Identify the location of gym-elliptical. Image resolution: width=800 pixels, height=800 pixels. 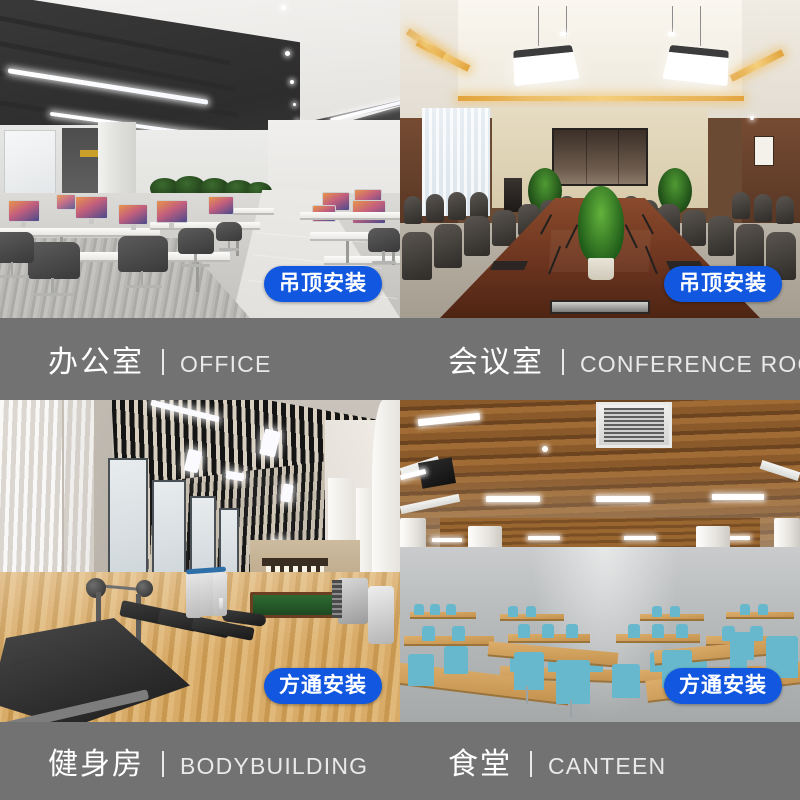
(220, 594).